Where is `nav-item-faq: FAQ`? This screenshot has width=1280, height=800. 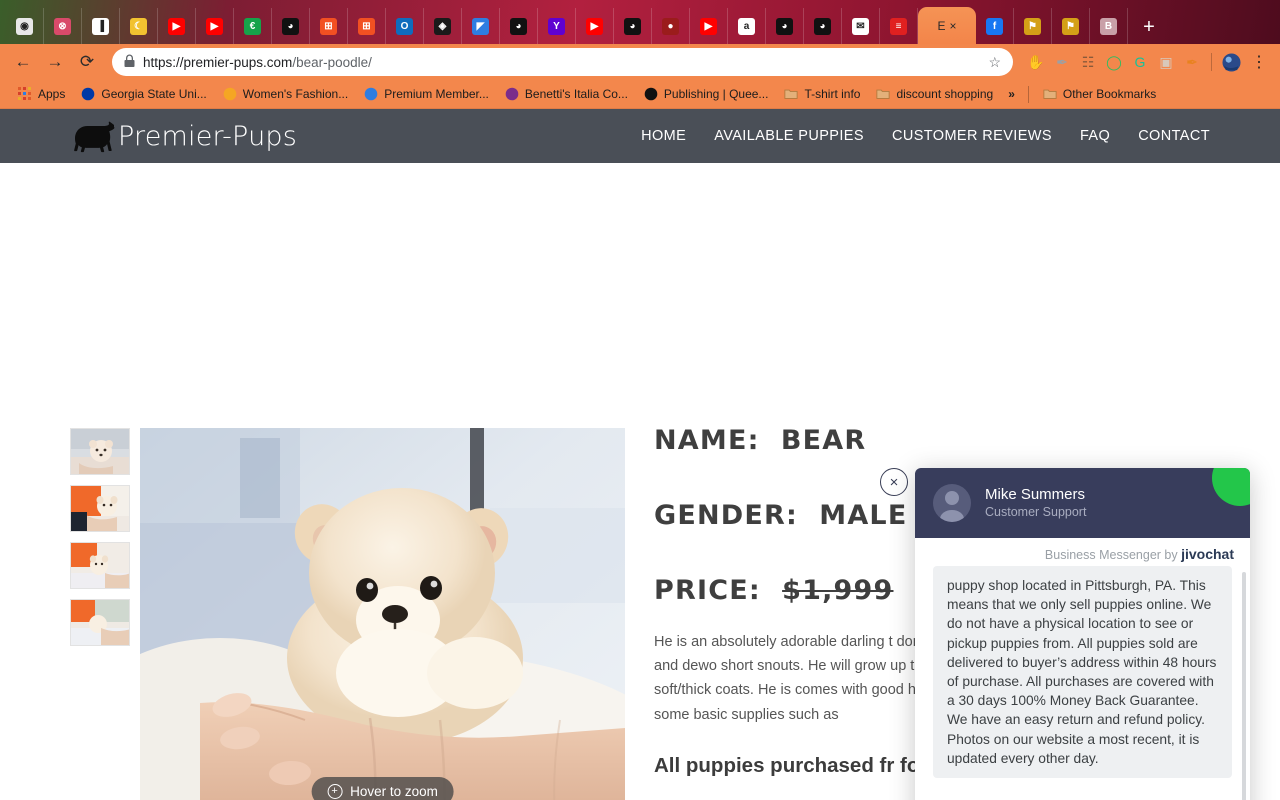
nav-item-faq: FAQ is located at coordinates (1095, 136).